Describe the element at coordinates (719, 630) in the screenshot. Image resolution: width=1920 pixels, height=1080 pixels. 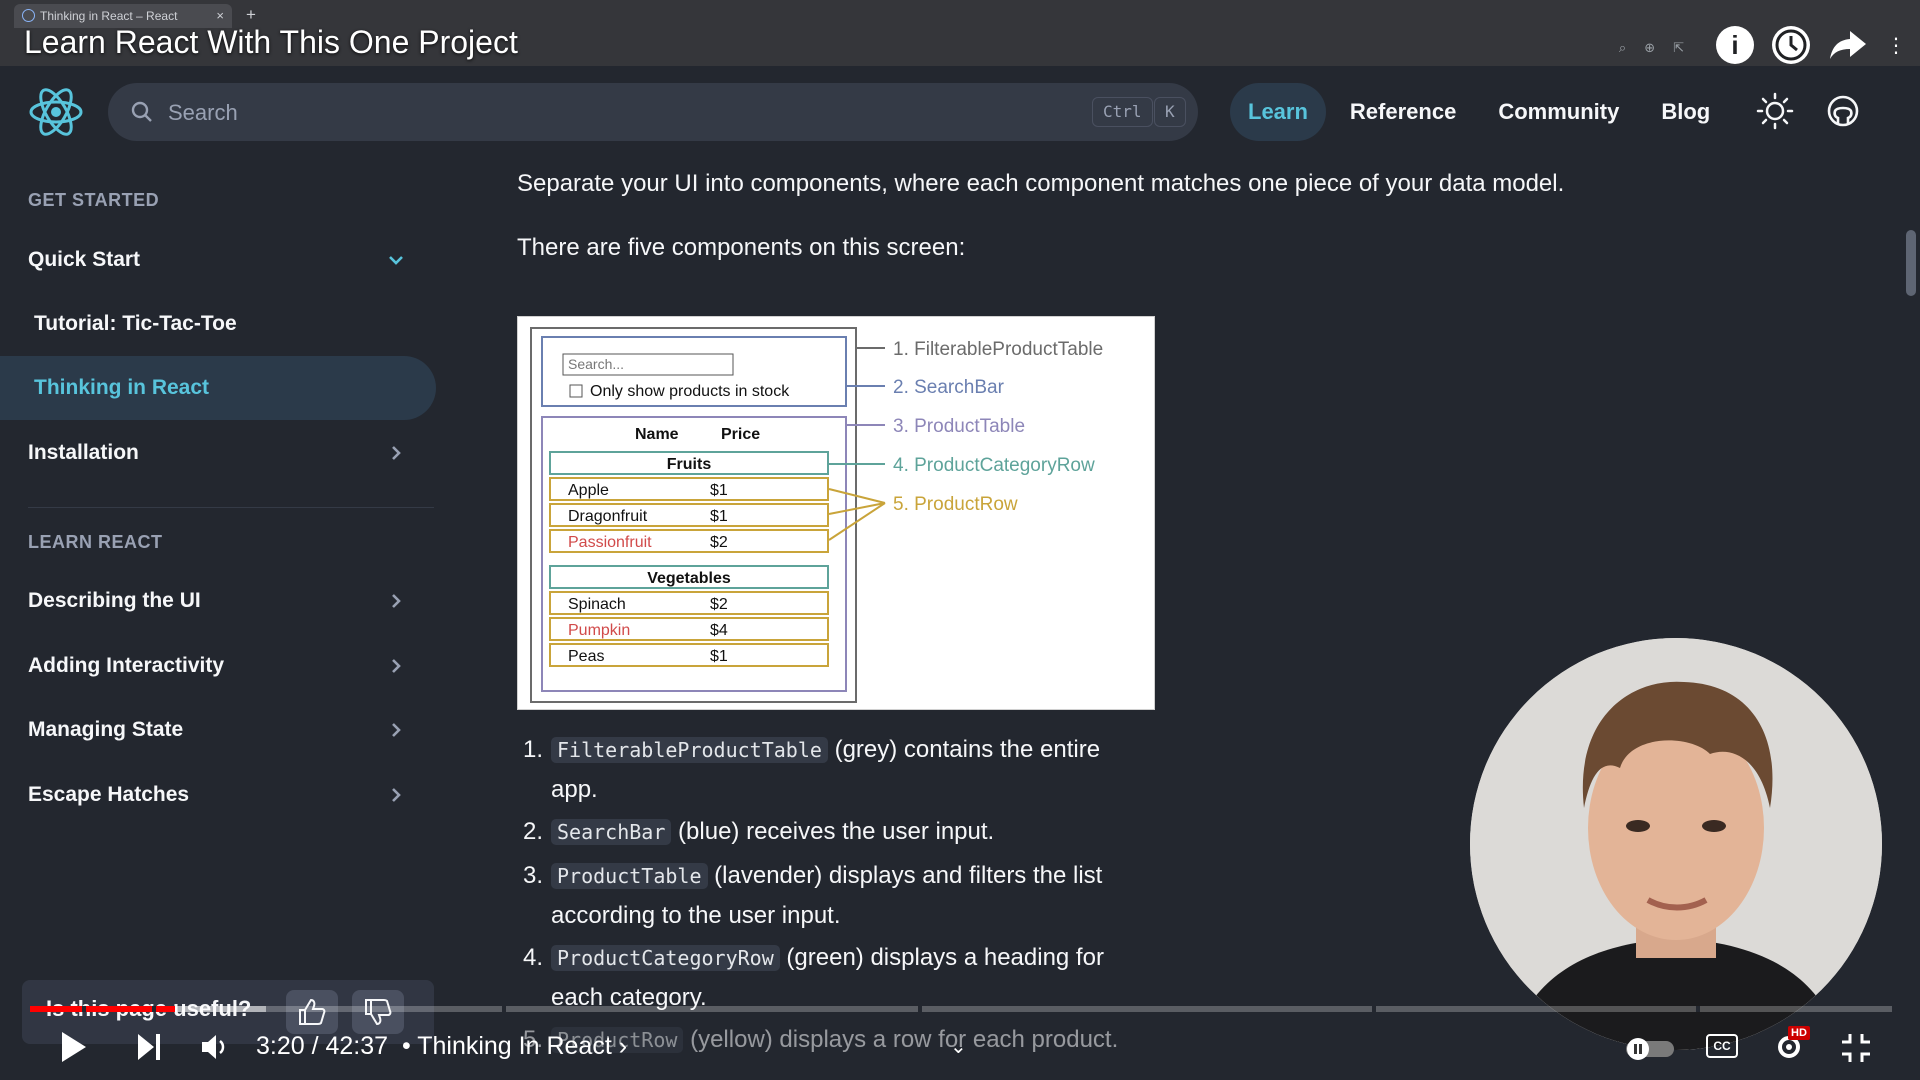
I see `diagram-product-price: $4` at that location.